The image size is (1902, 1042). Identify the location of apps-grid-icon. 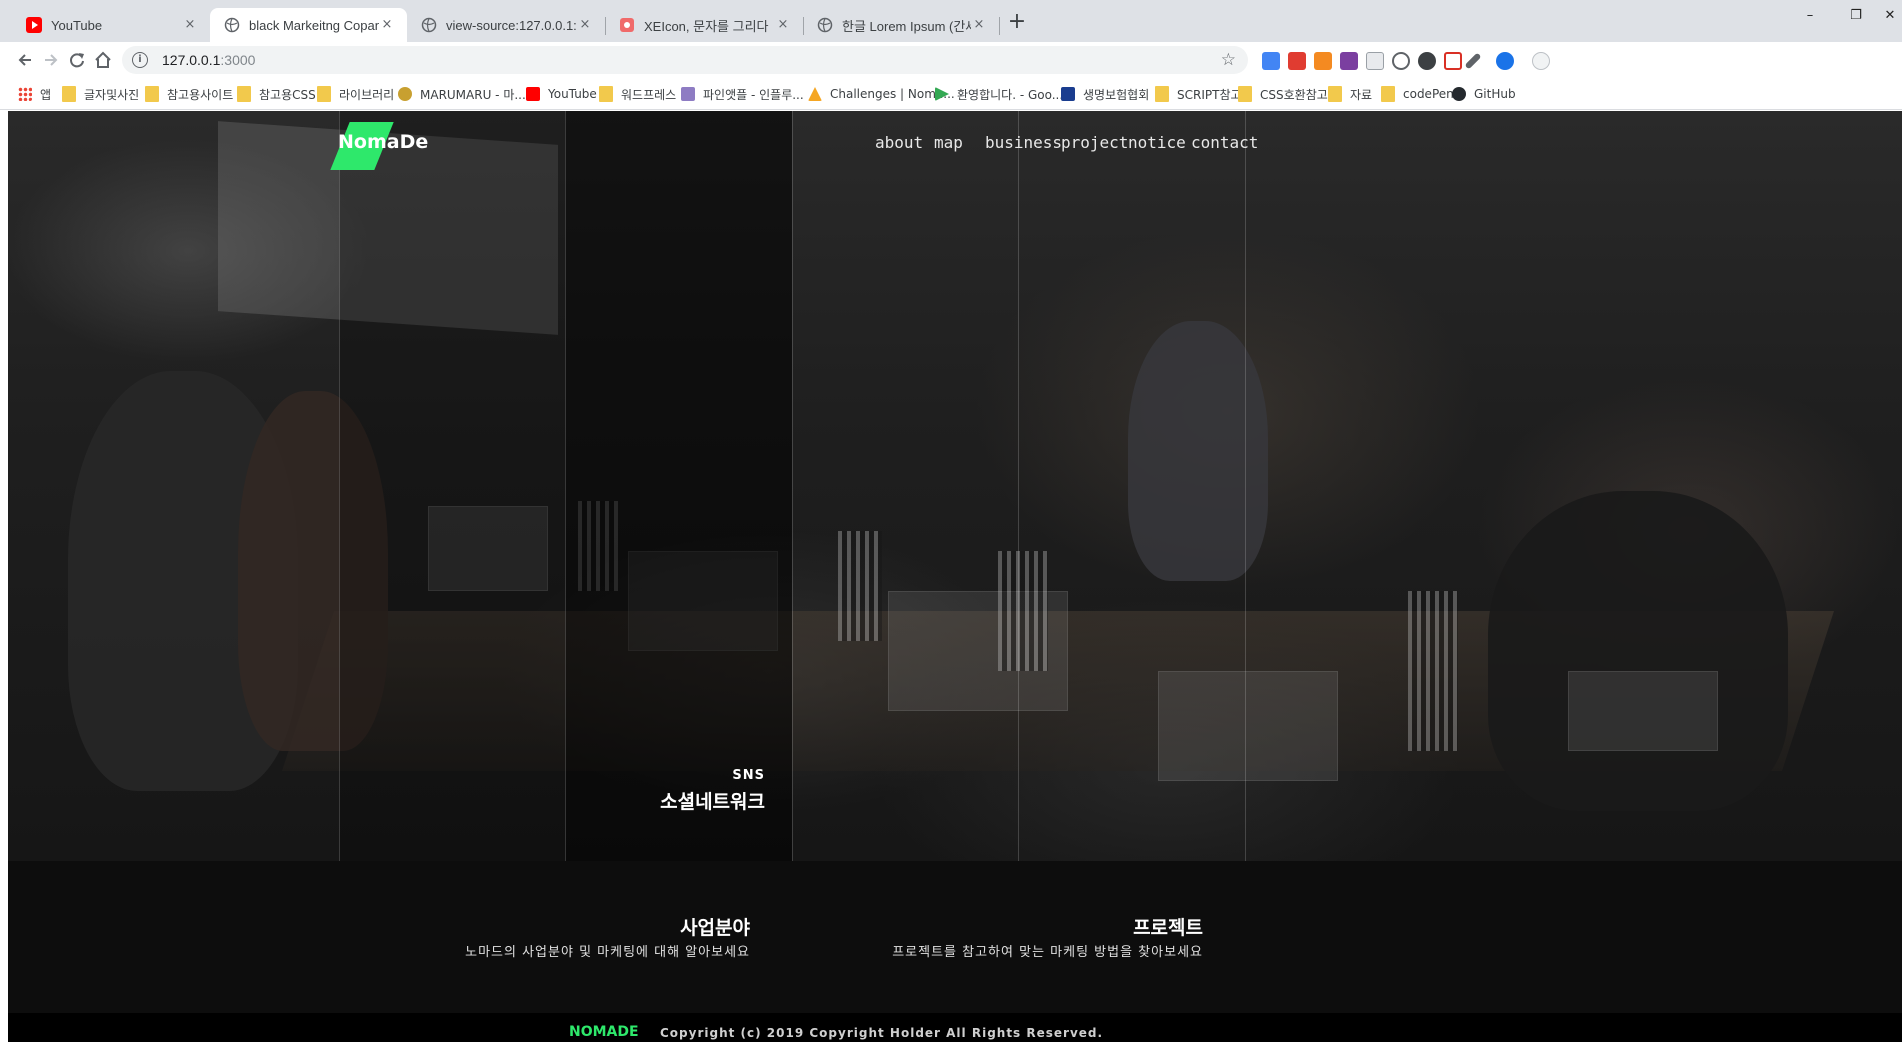
(25, 94).